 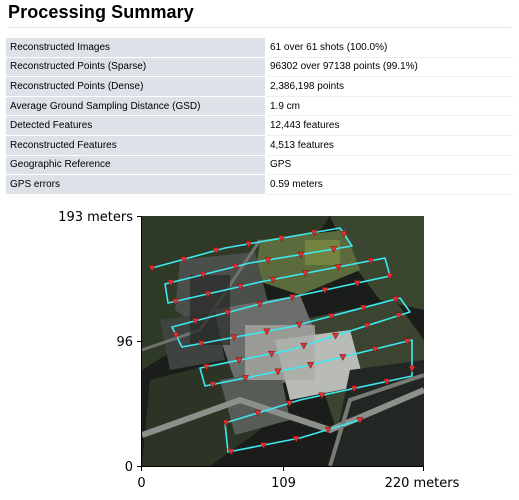 What do you see at coordinates (136, 145) in the screenshot?
I see `row-label: Reconstructed Features` at bounding box center [136, 145].